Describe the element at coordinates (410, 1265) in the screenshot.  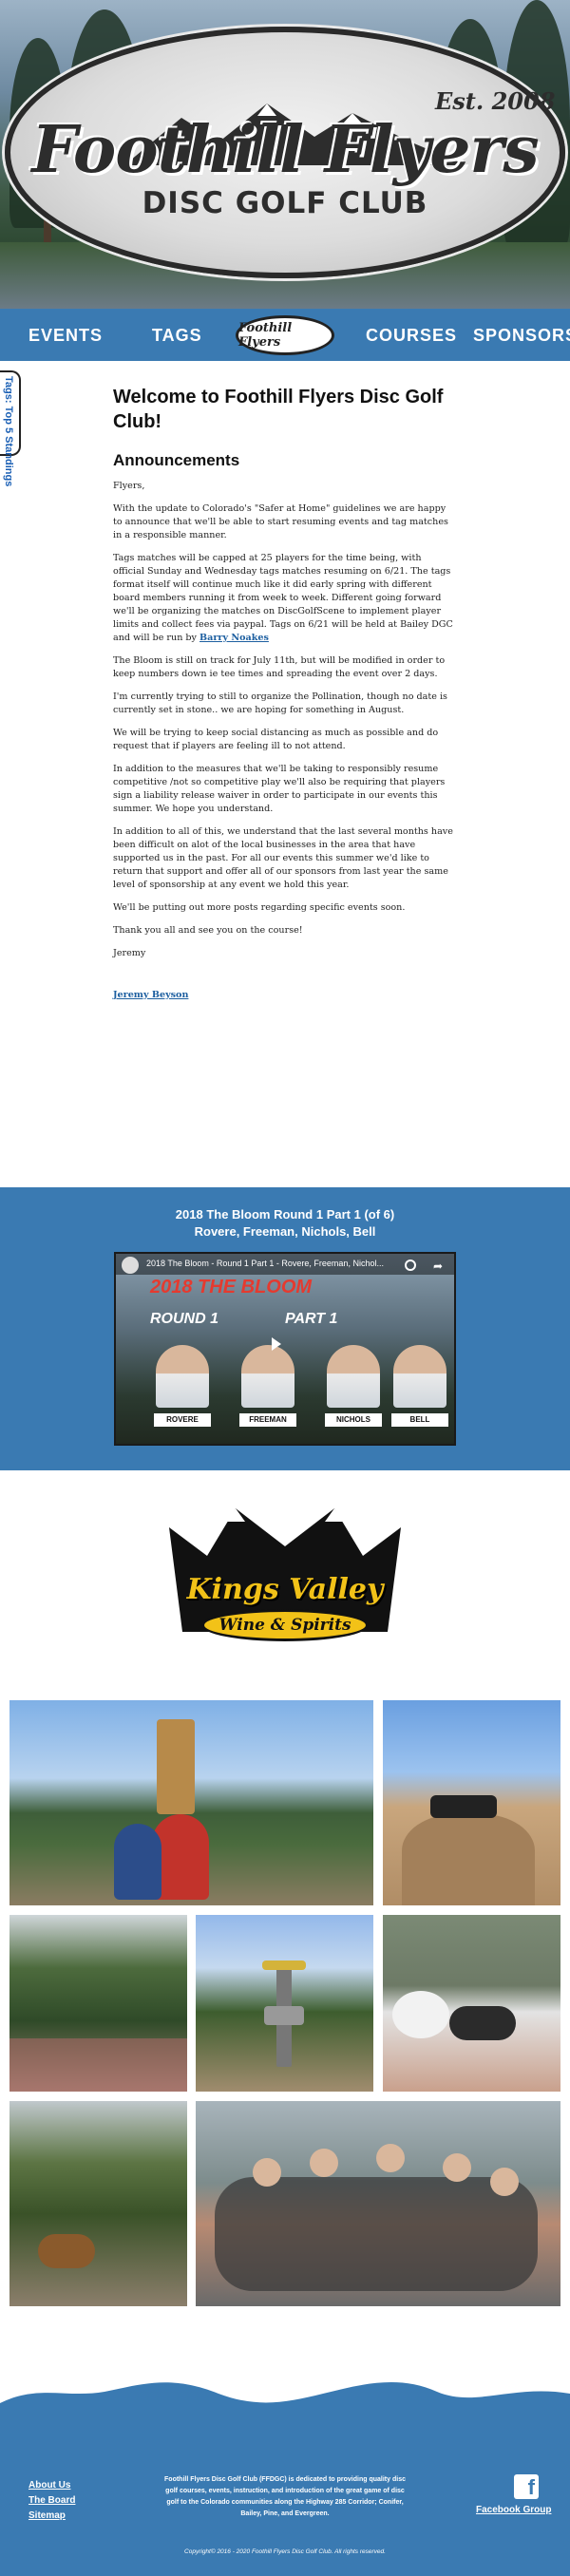
I see `watch-later-icon` at that location.